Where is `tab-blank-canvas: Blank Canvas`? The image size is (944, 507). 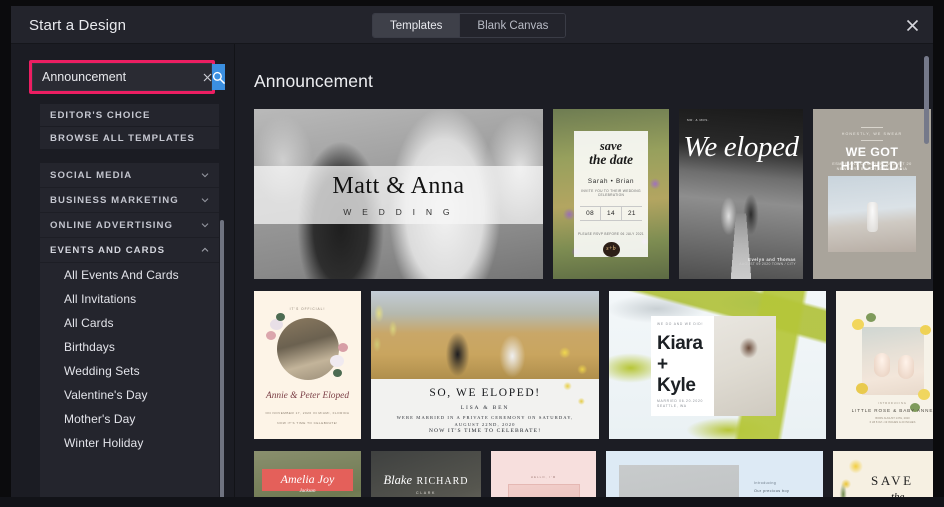
tab-blank-canvas: Blank Canvas is located at coordinates (512, 25).